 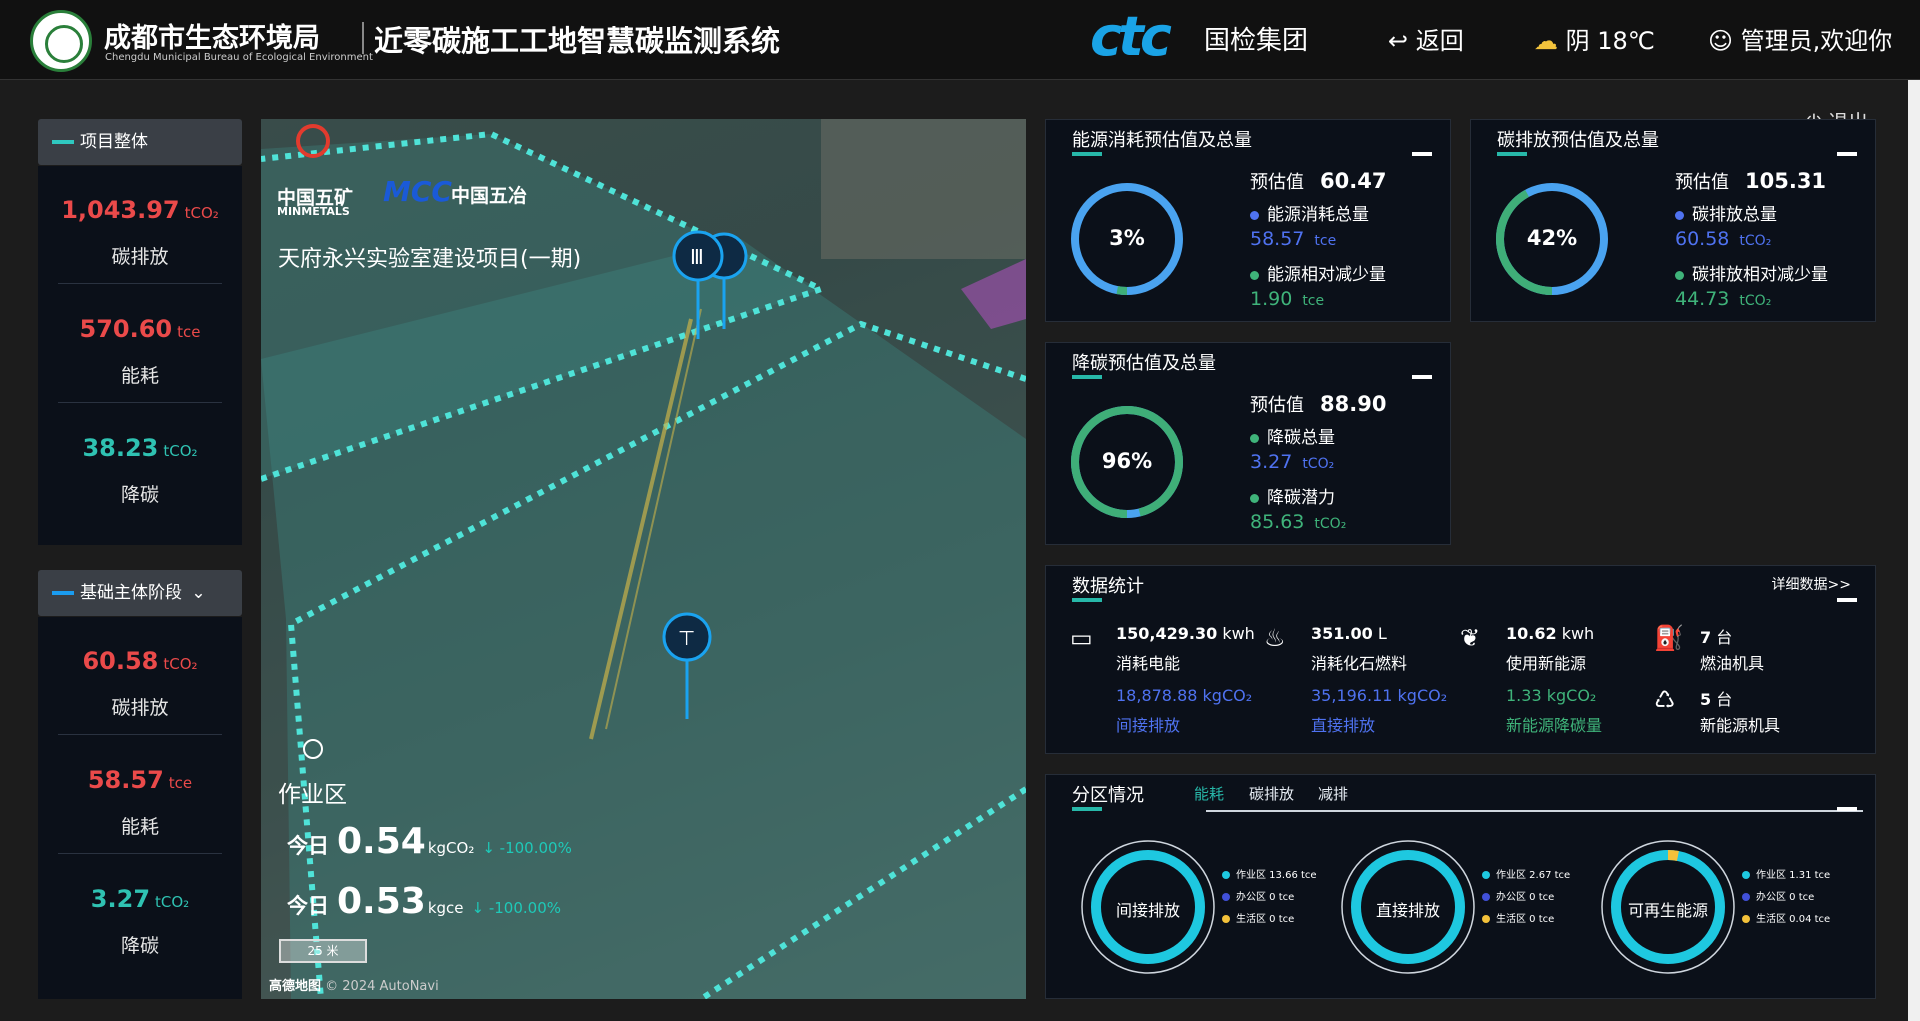 What do you see at coordinates (1526, 876) in the screenshot?
I see `legend-item-work: 作业区 2.67 tce` at bounding box center [1526, 876].